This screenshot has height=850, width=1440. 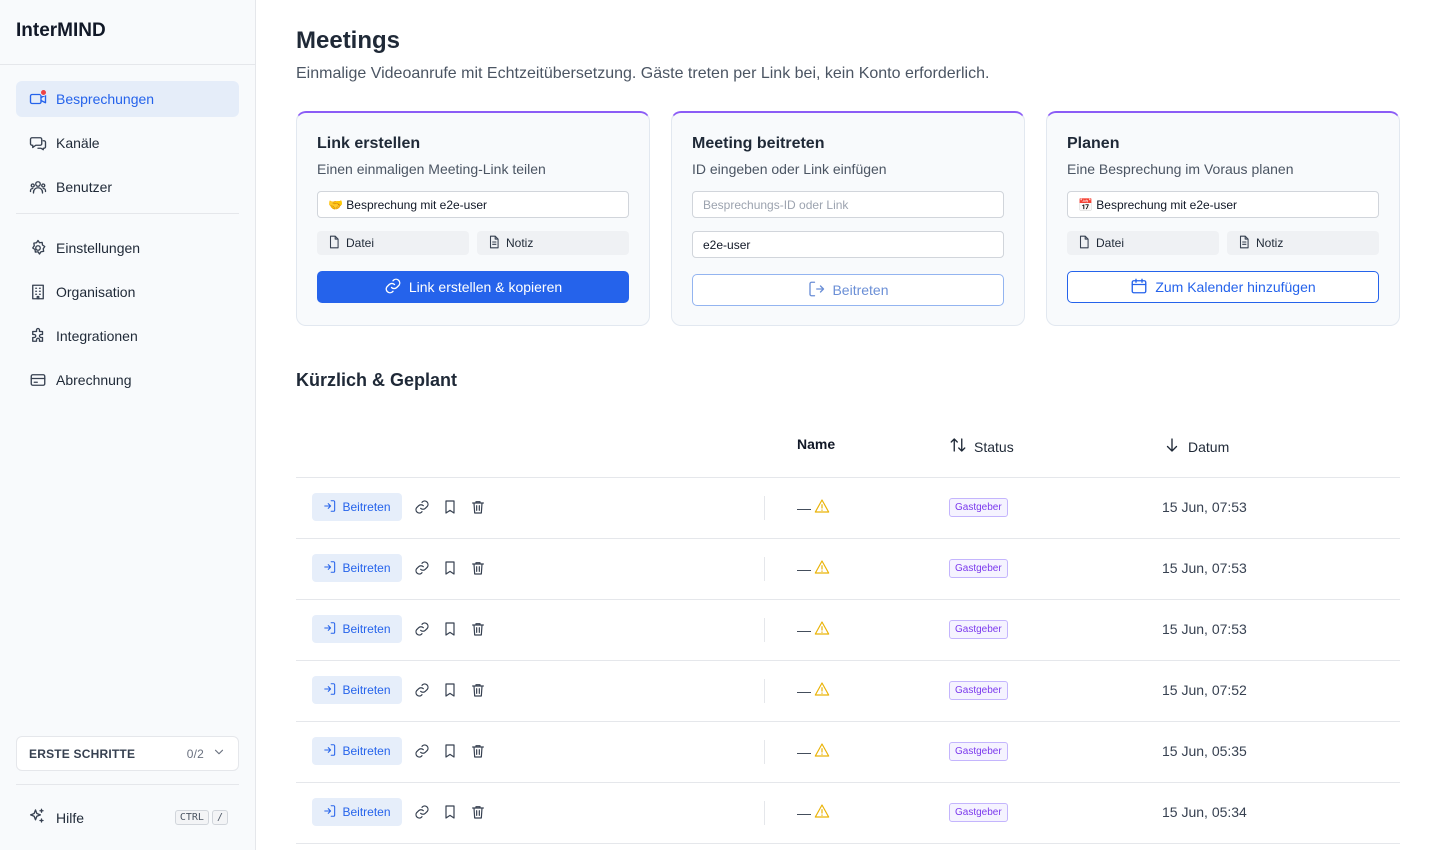 What do you see at coordinates (127, 753) in the screenshot?
I see `onboarding-toggle: ERSTE SCHRITTE 0/2` at bounding box center [127, 753].